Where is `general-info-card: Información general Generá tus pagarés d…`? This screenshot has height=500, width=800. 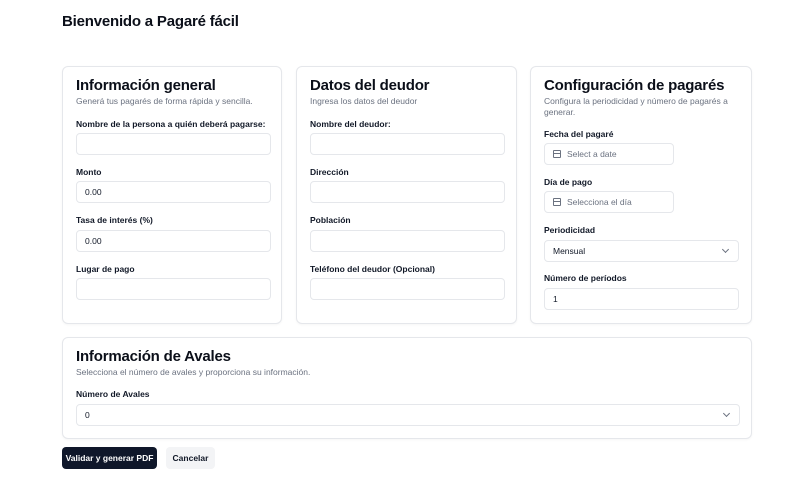
general-info-card: Información general Generá tus pagarés d… is located at coordinates (172, 195).